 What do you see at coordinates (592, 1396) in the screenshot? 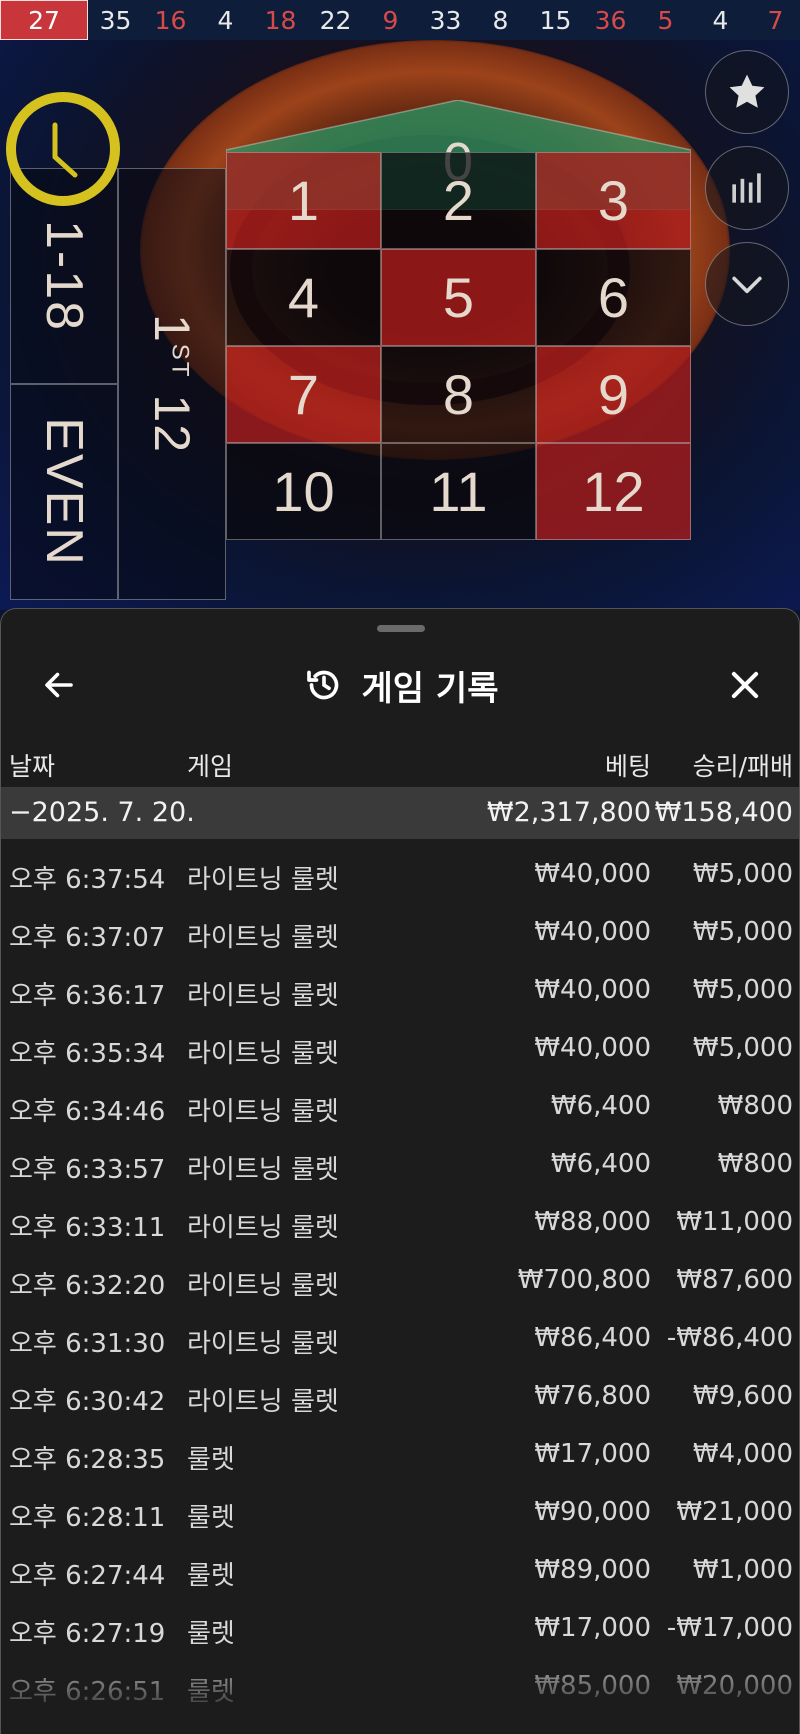
I see `row-bet: ₩76,800` at bounding box center [592, 1396].